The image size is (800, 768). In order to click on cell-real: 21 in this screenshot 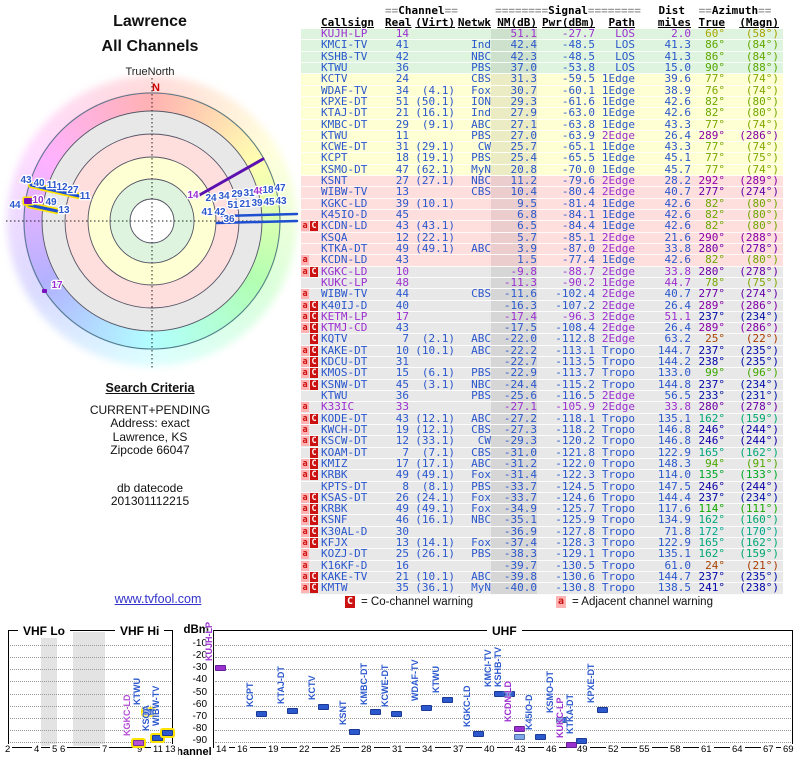, I will do `click(402, 113)`.